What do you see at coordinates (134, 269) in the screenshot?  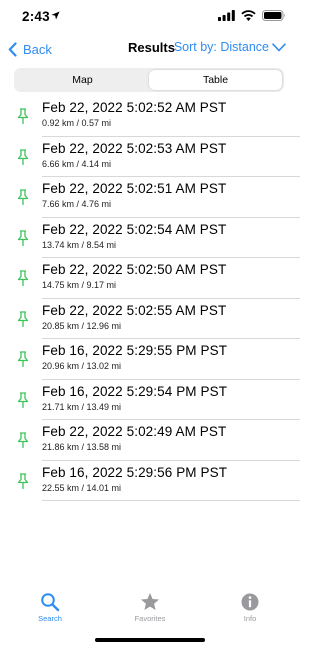 I see `result-date: Feb 22, 2022 5:02:50 AM PST` at bounding box center [134, 269].